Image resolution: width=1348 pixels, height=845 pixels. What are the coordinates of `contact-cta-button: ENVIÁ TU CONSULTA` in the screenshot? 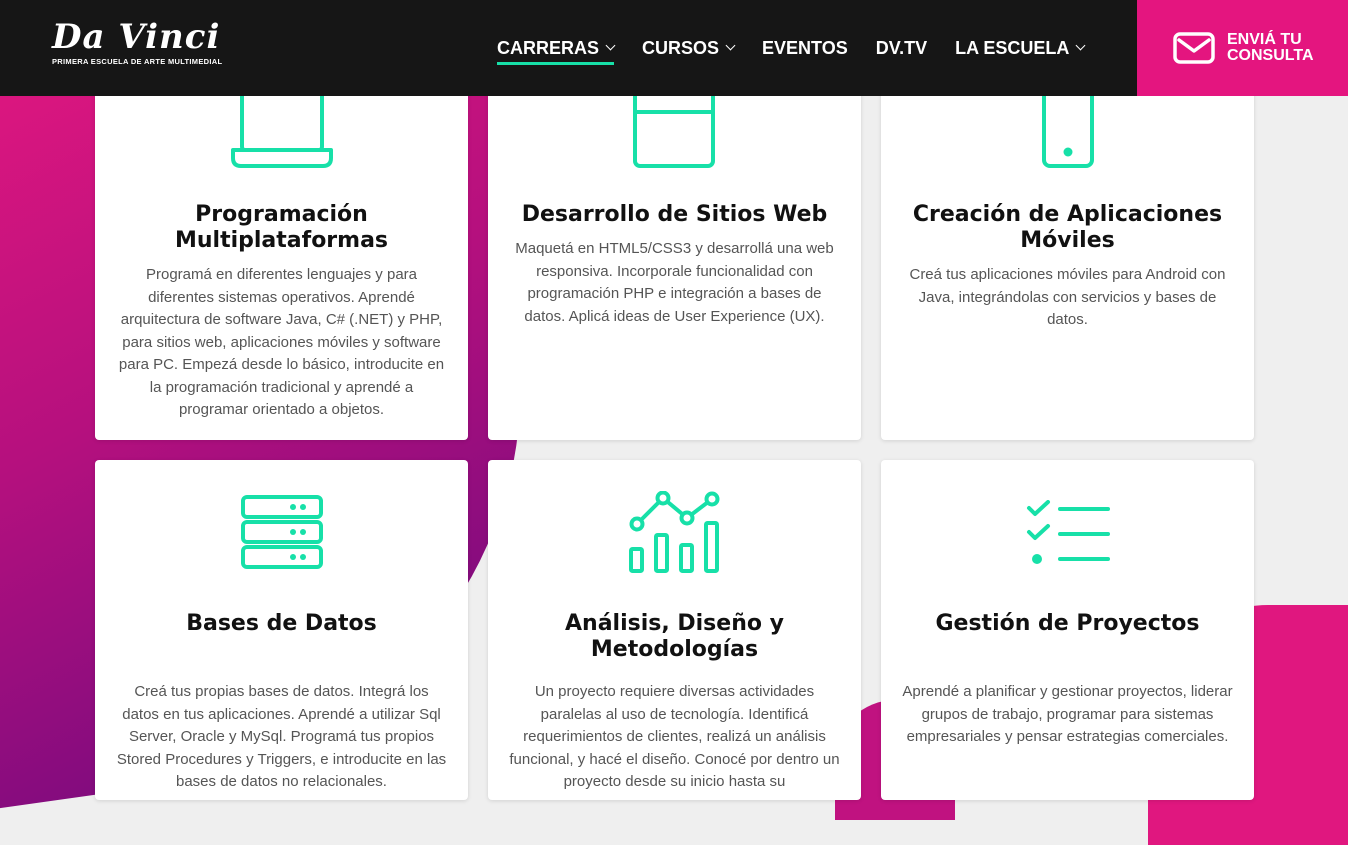 It's located at (1242, 48).